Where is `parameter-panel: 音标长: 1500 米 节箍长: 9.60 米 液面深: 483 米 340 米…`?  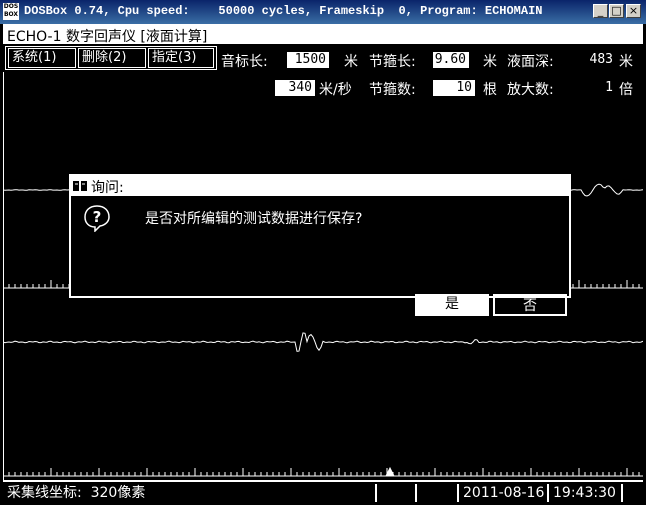 parameter-panel: 音标长: 1500 米 节箍长: 9.60 米 液面深: 483 米 340 米… is located at coordinates (431, 72).